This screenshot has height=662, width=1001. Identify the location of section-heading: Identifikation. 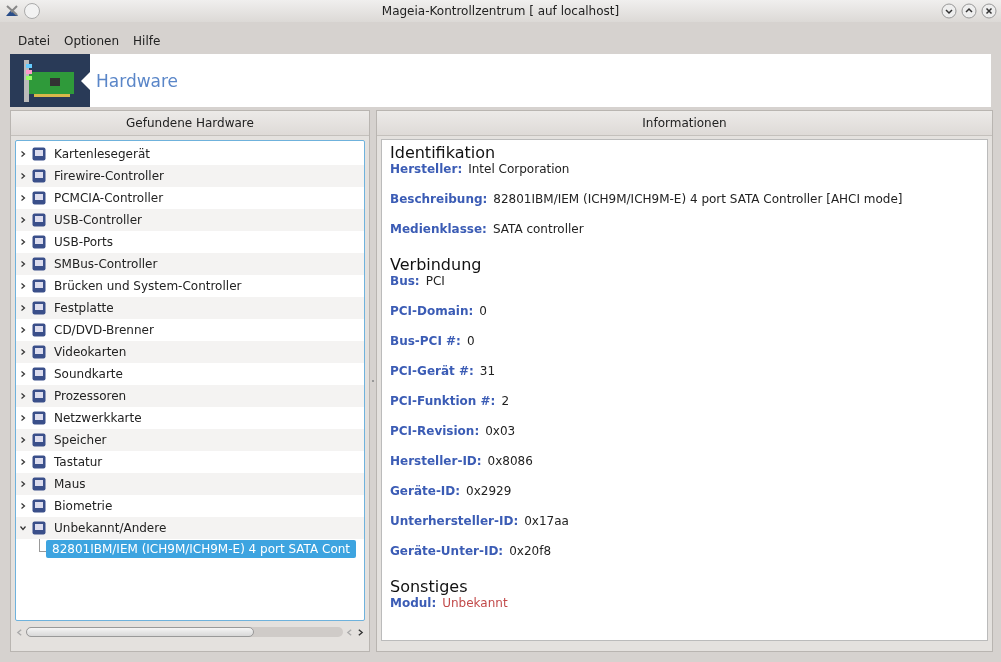
(443, 152).